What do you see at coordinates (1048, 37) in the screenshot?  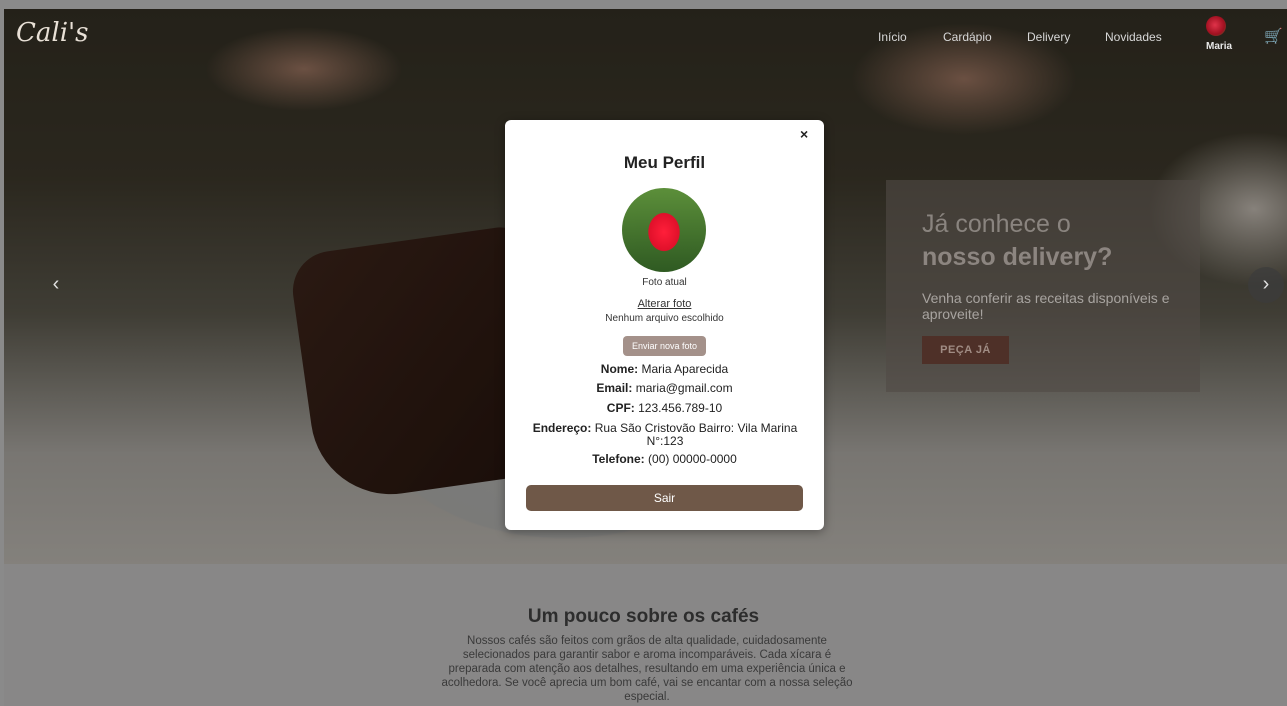 I see `nav-delivery: Delivery` at bounding box center [1048, 37].